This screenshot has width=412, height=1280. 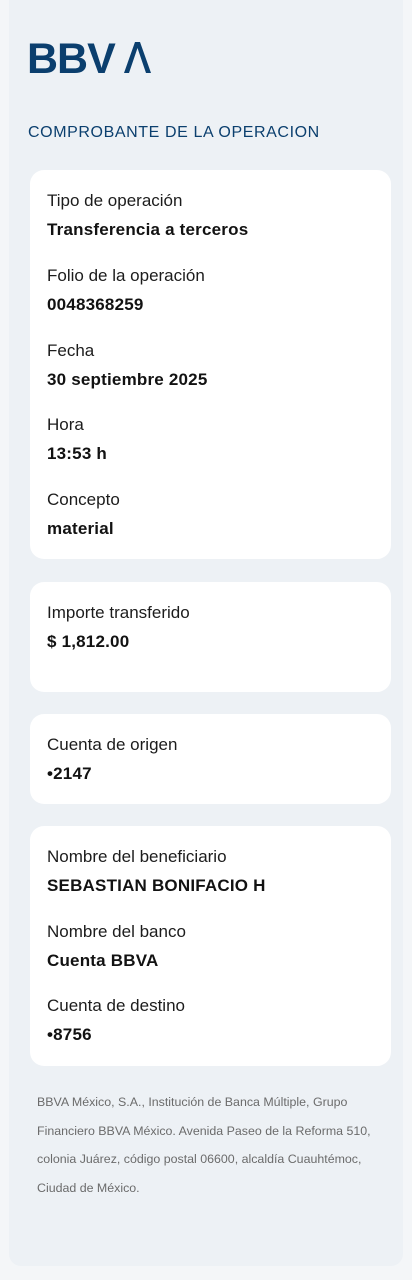 What do you see at coordinates (71, 350) in the screenshot?
I see `date-label: Fecha` at bounding box center [71, 350].